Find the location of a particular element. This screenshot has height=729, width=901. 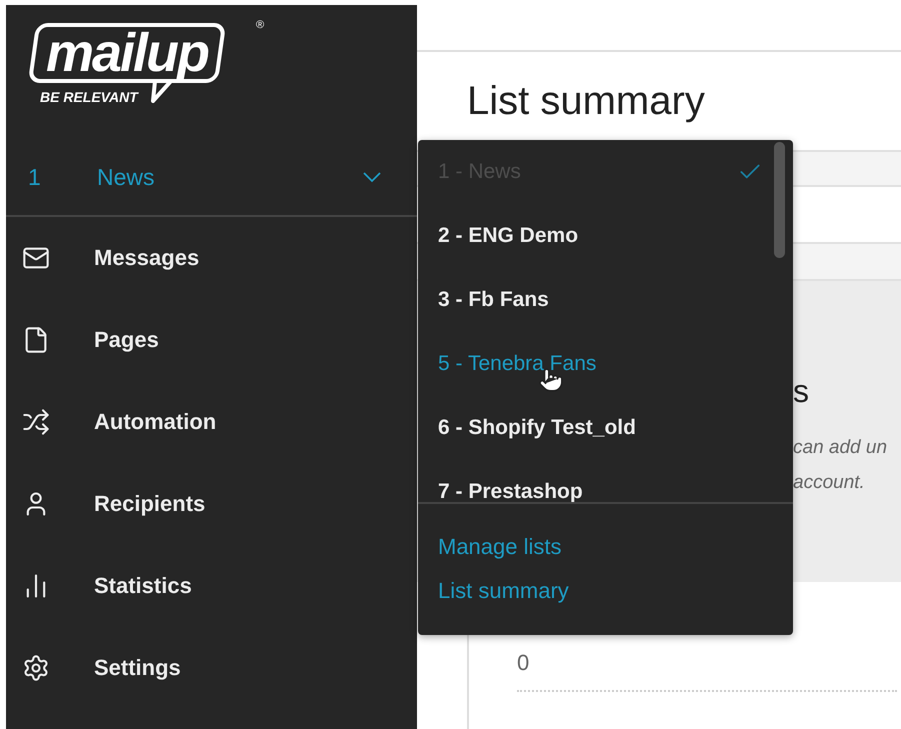

nav-label: Messages is located at coordinates (147, 258).